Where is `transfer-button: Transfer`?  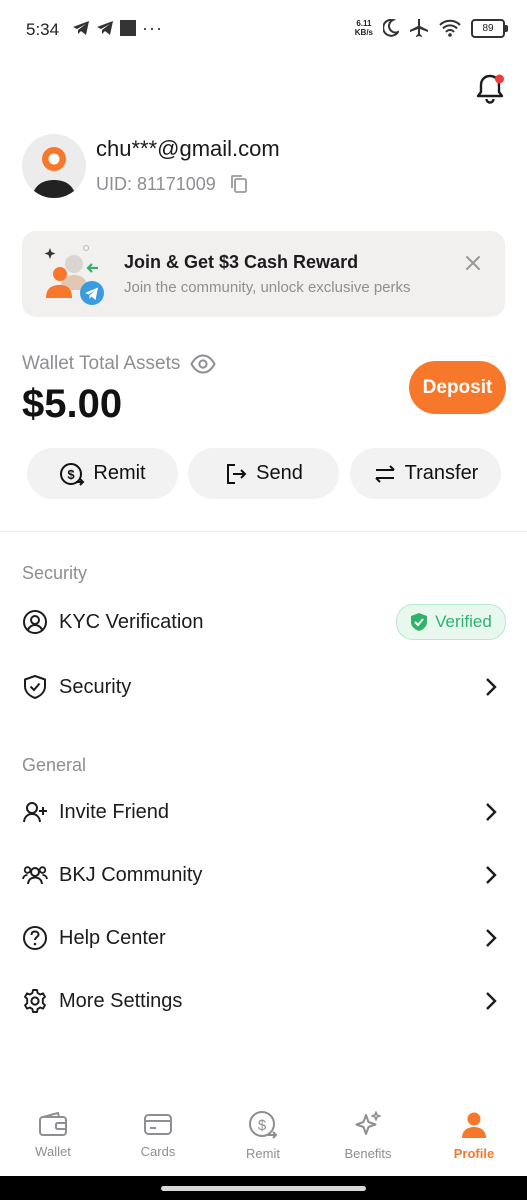
transfer-button: Transfer is located at coordinates (425, 473).